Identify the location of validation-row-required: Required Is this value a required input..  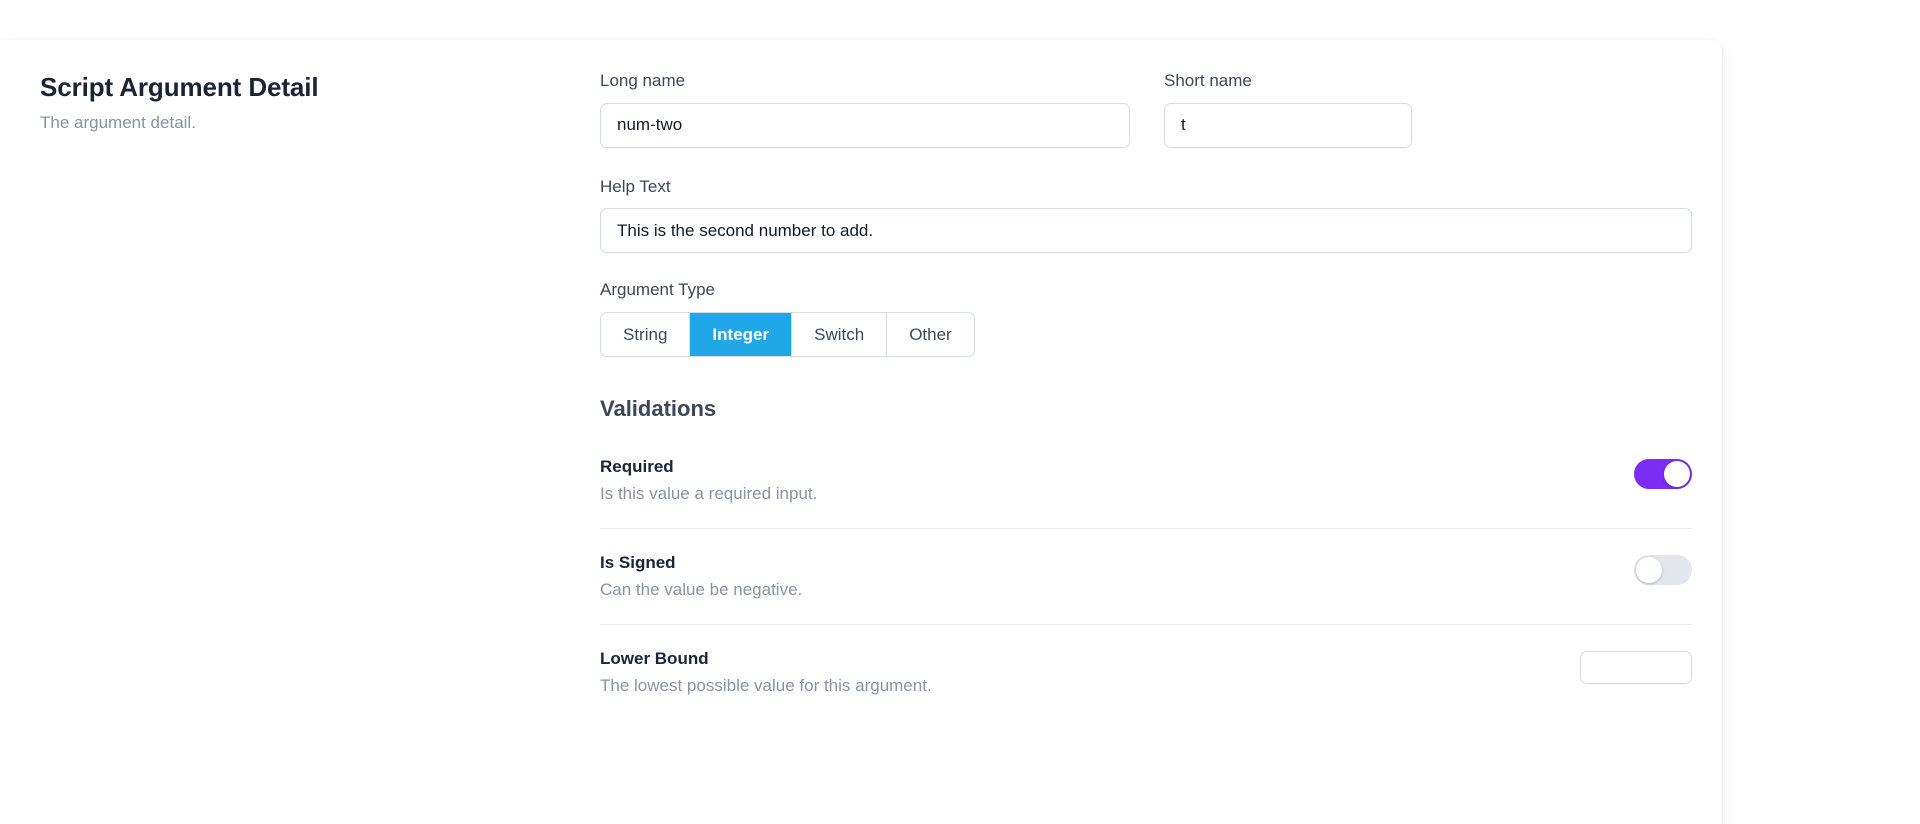
(1146, 493).